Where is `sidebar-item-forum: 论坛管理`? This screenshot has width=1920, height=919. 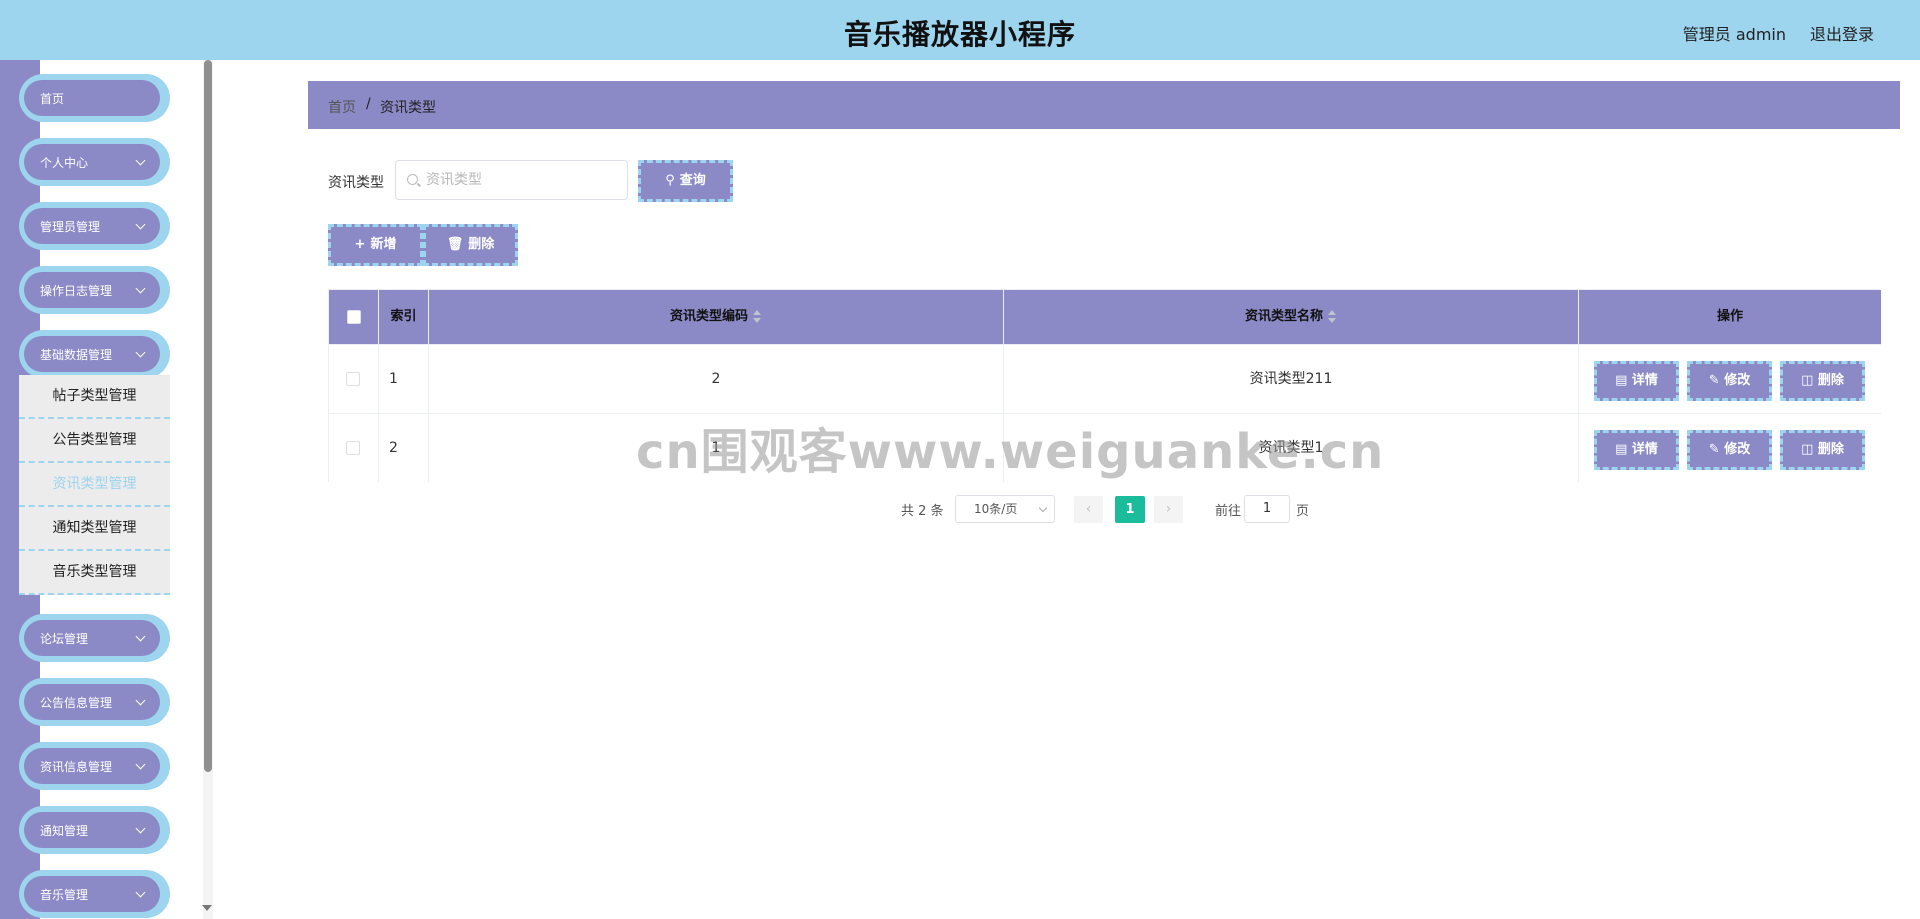 sidebar-item-forum: 论坛管理 is located at coordinates (94, 638).